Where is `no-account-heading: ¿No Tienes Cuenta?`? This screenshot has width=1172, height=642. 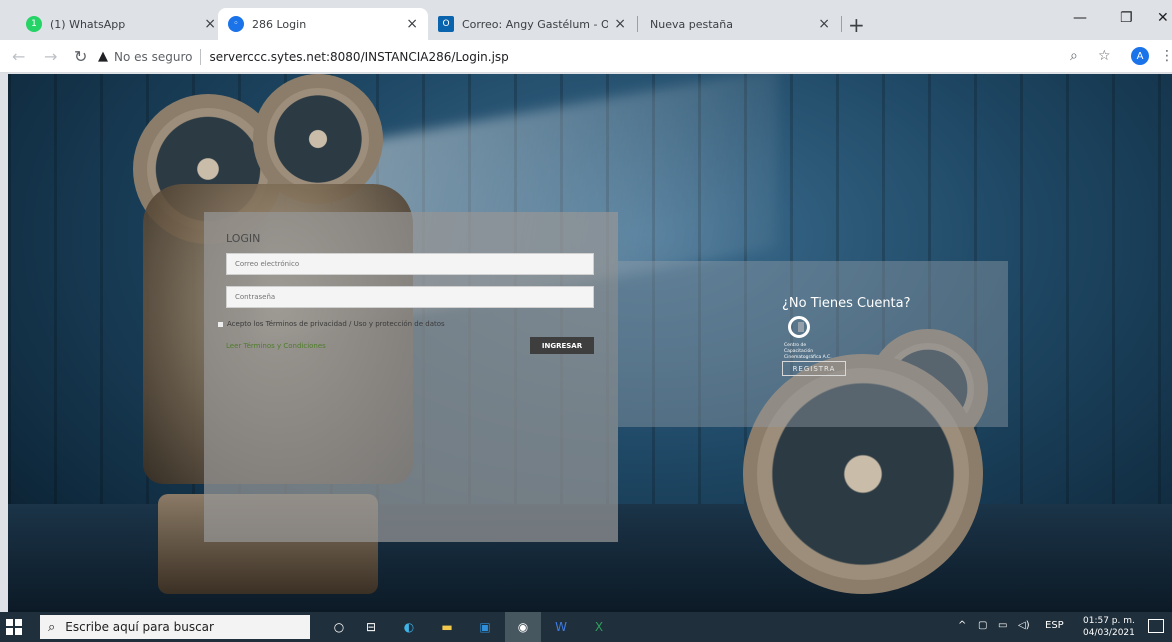 no-account-heading: ¿No Tienes Cuenta? is located at coordinates (846, 303).